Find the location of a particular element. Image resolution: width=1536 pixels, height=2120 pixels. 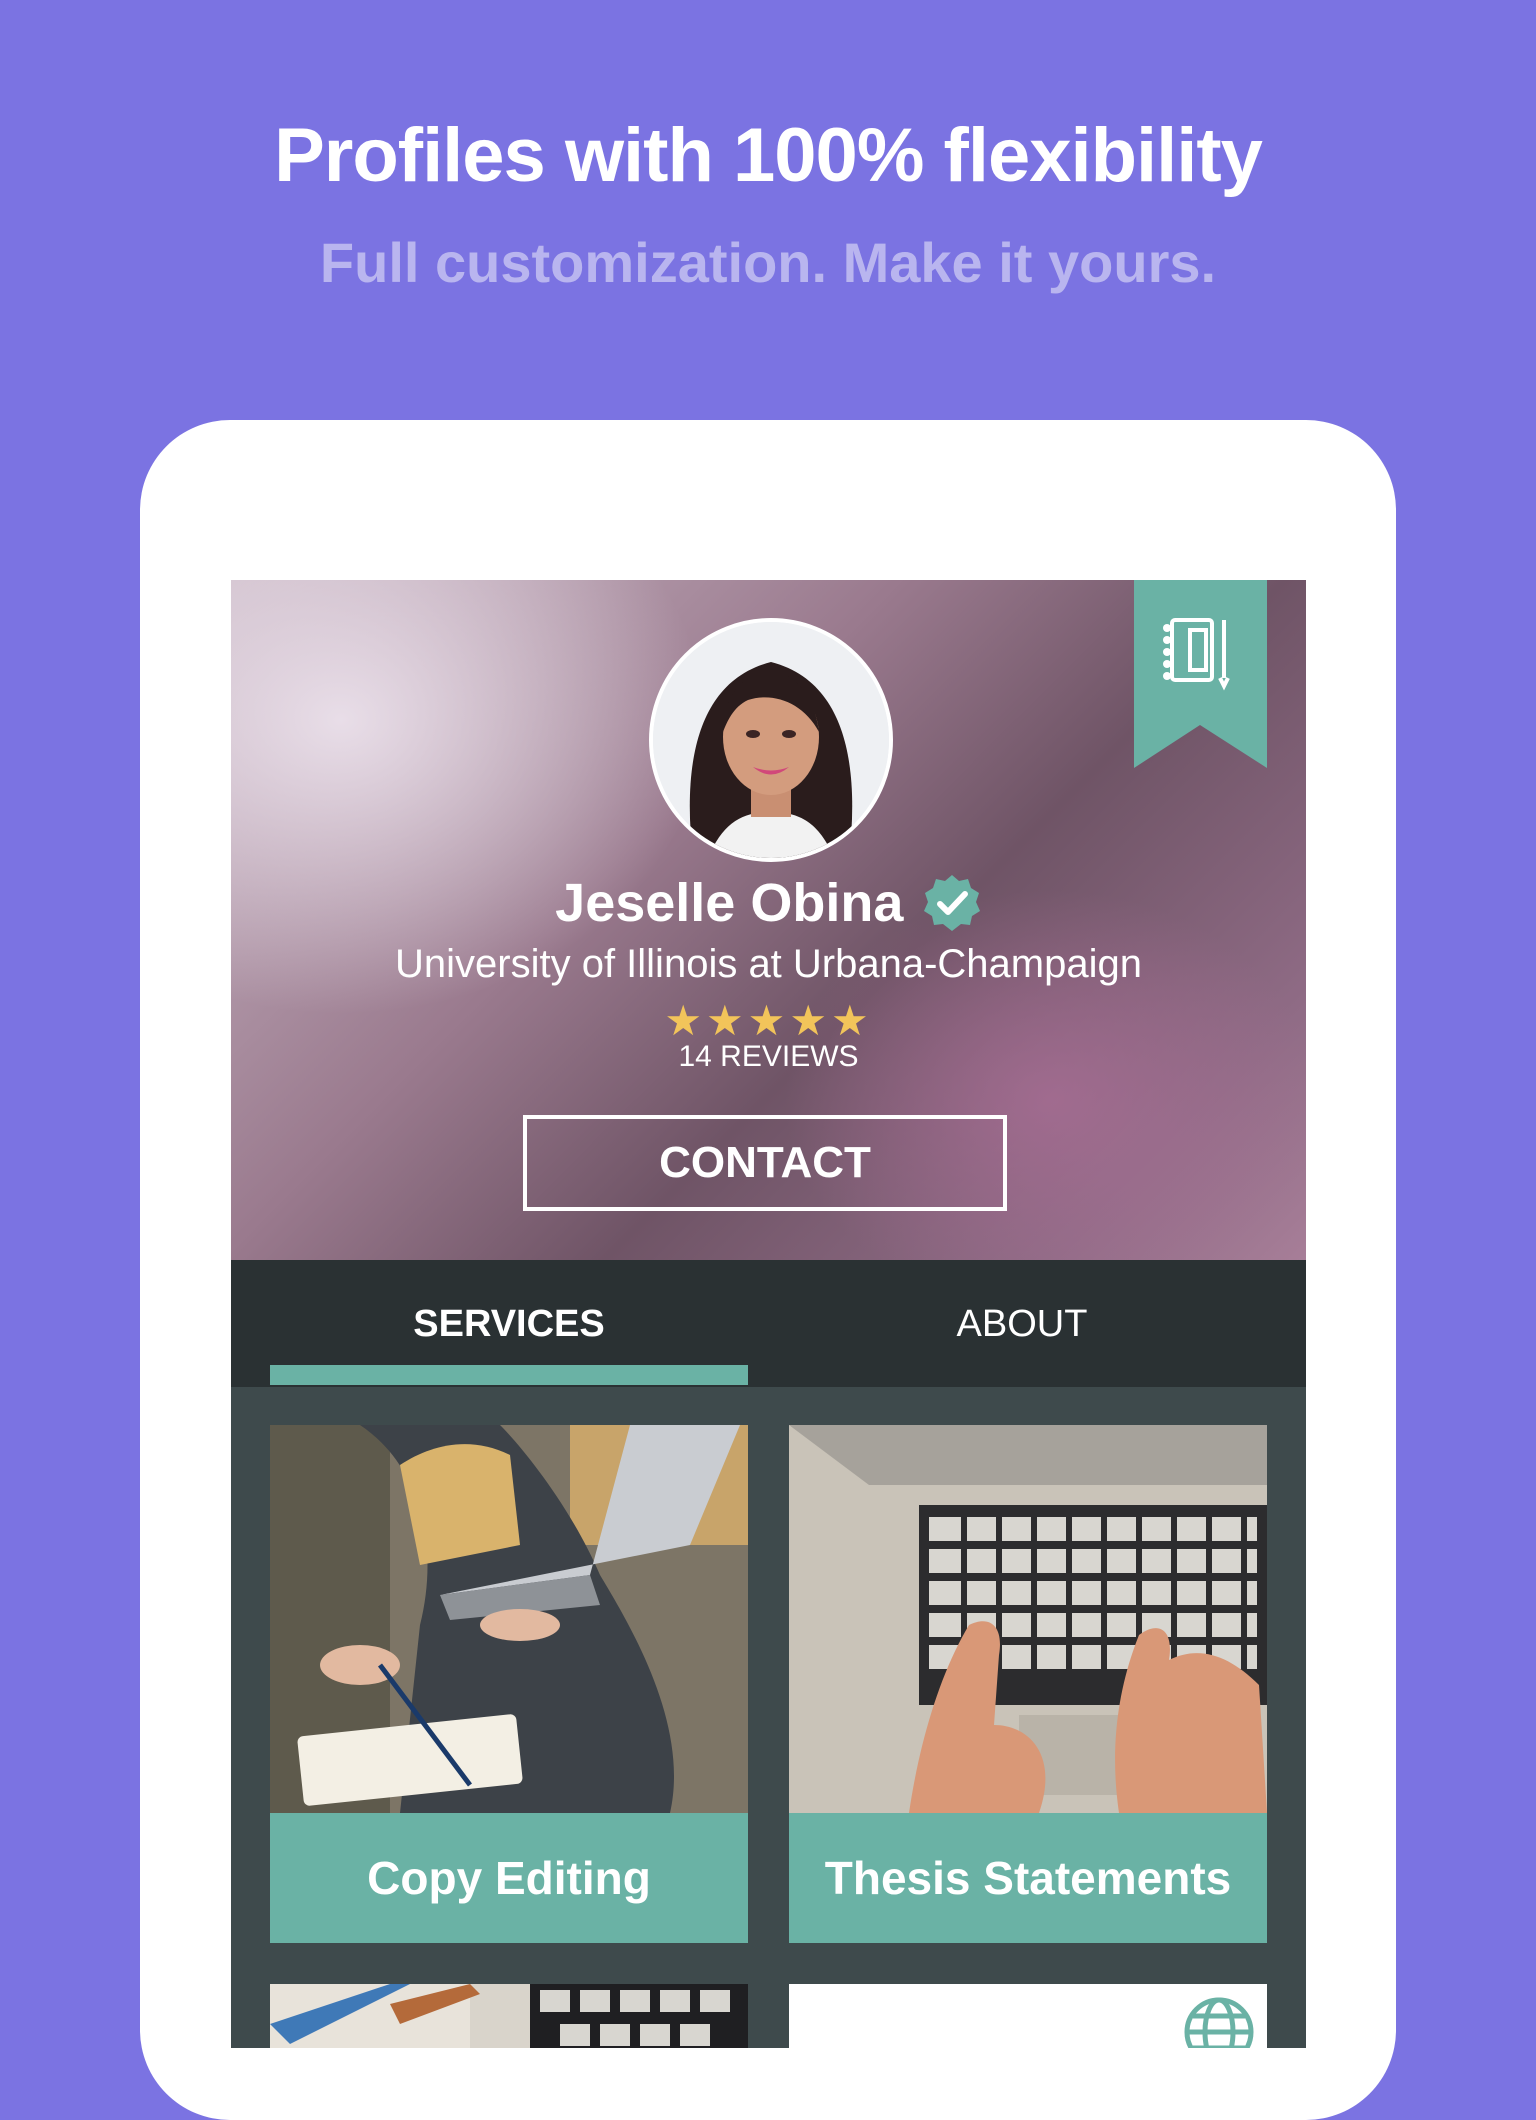

bookmark-icon is located at coordinates (1200, 674).